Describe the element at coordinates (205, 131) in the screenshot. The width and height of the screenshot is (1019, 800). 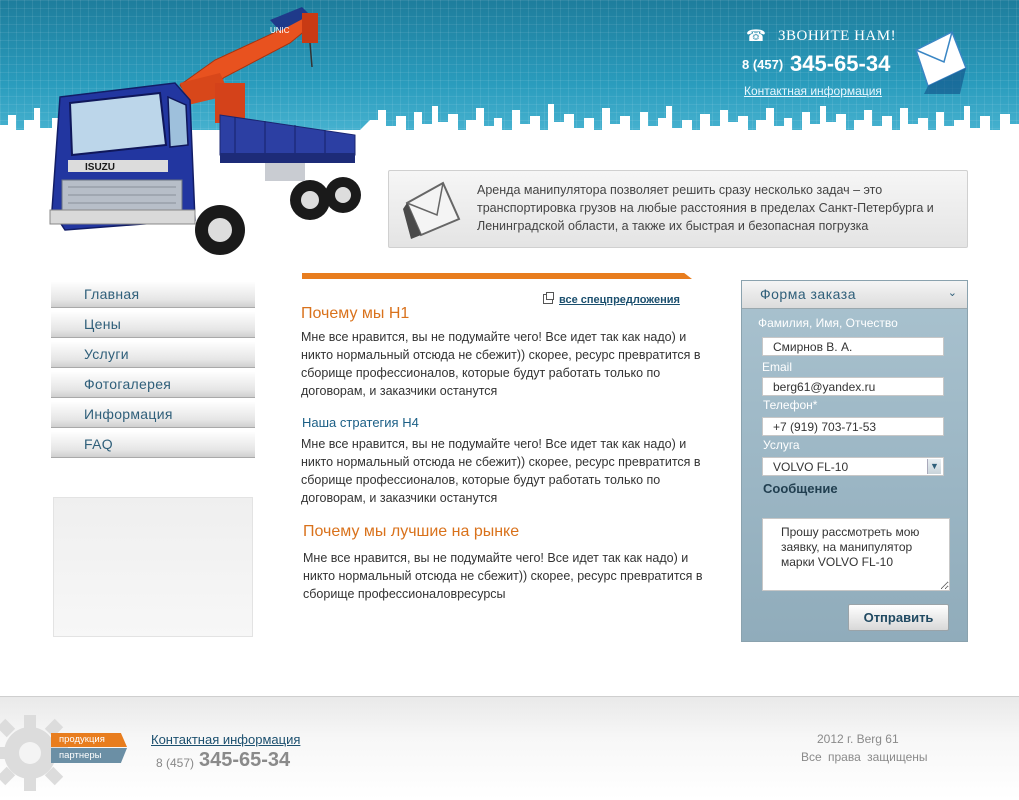
I see `crane-truck-image: UNIC ISUZU` at that location.